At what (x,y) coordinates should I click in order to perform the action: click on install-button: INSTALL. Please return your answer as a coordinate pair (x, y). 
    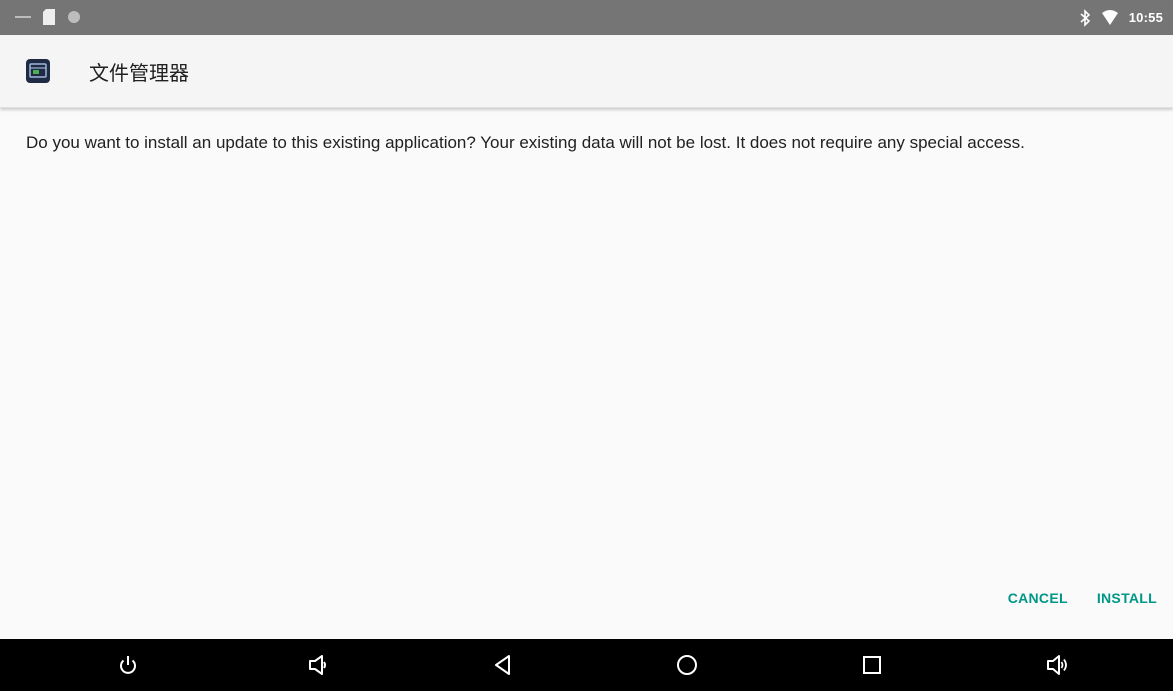
    Looking at the image, I should click on (1127, 598).